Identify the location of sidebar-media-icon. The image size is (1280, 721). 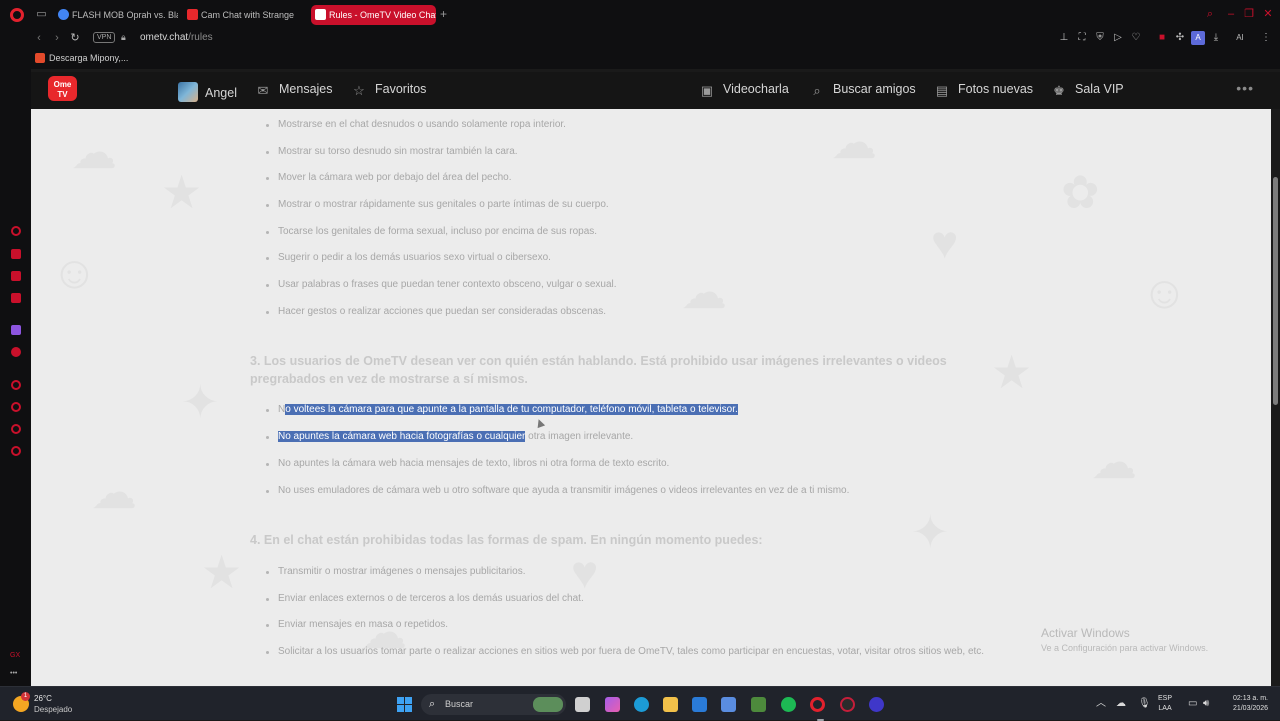
(16, 352).